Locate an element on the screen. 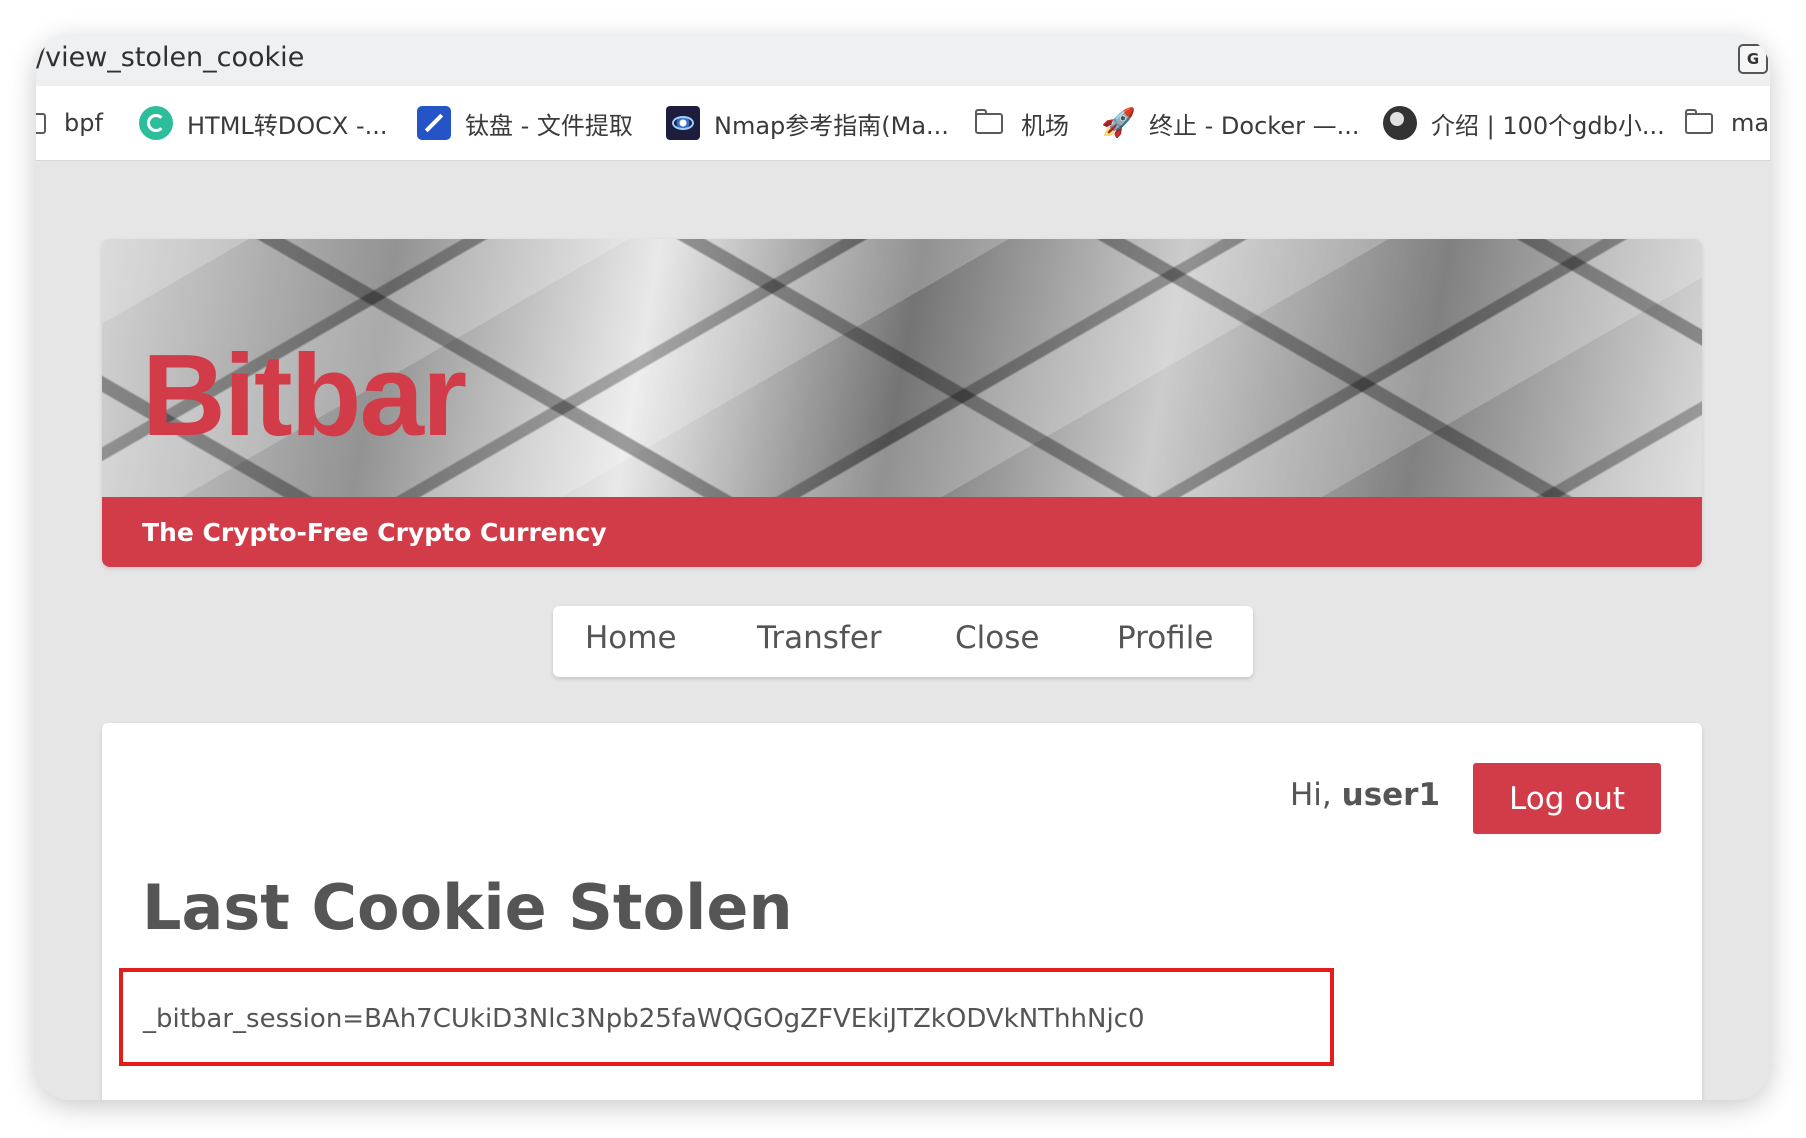 Image resolution: width=1806 pixels, height=1138 pixels. bookmark-titanium-disk: 钛盘 - 文件提取 is located at coordinates (525, 123).